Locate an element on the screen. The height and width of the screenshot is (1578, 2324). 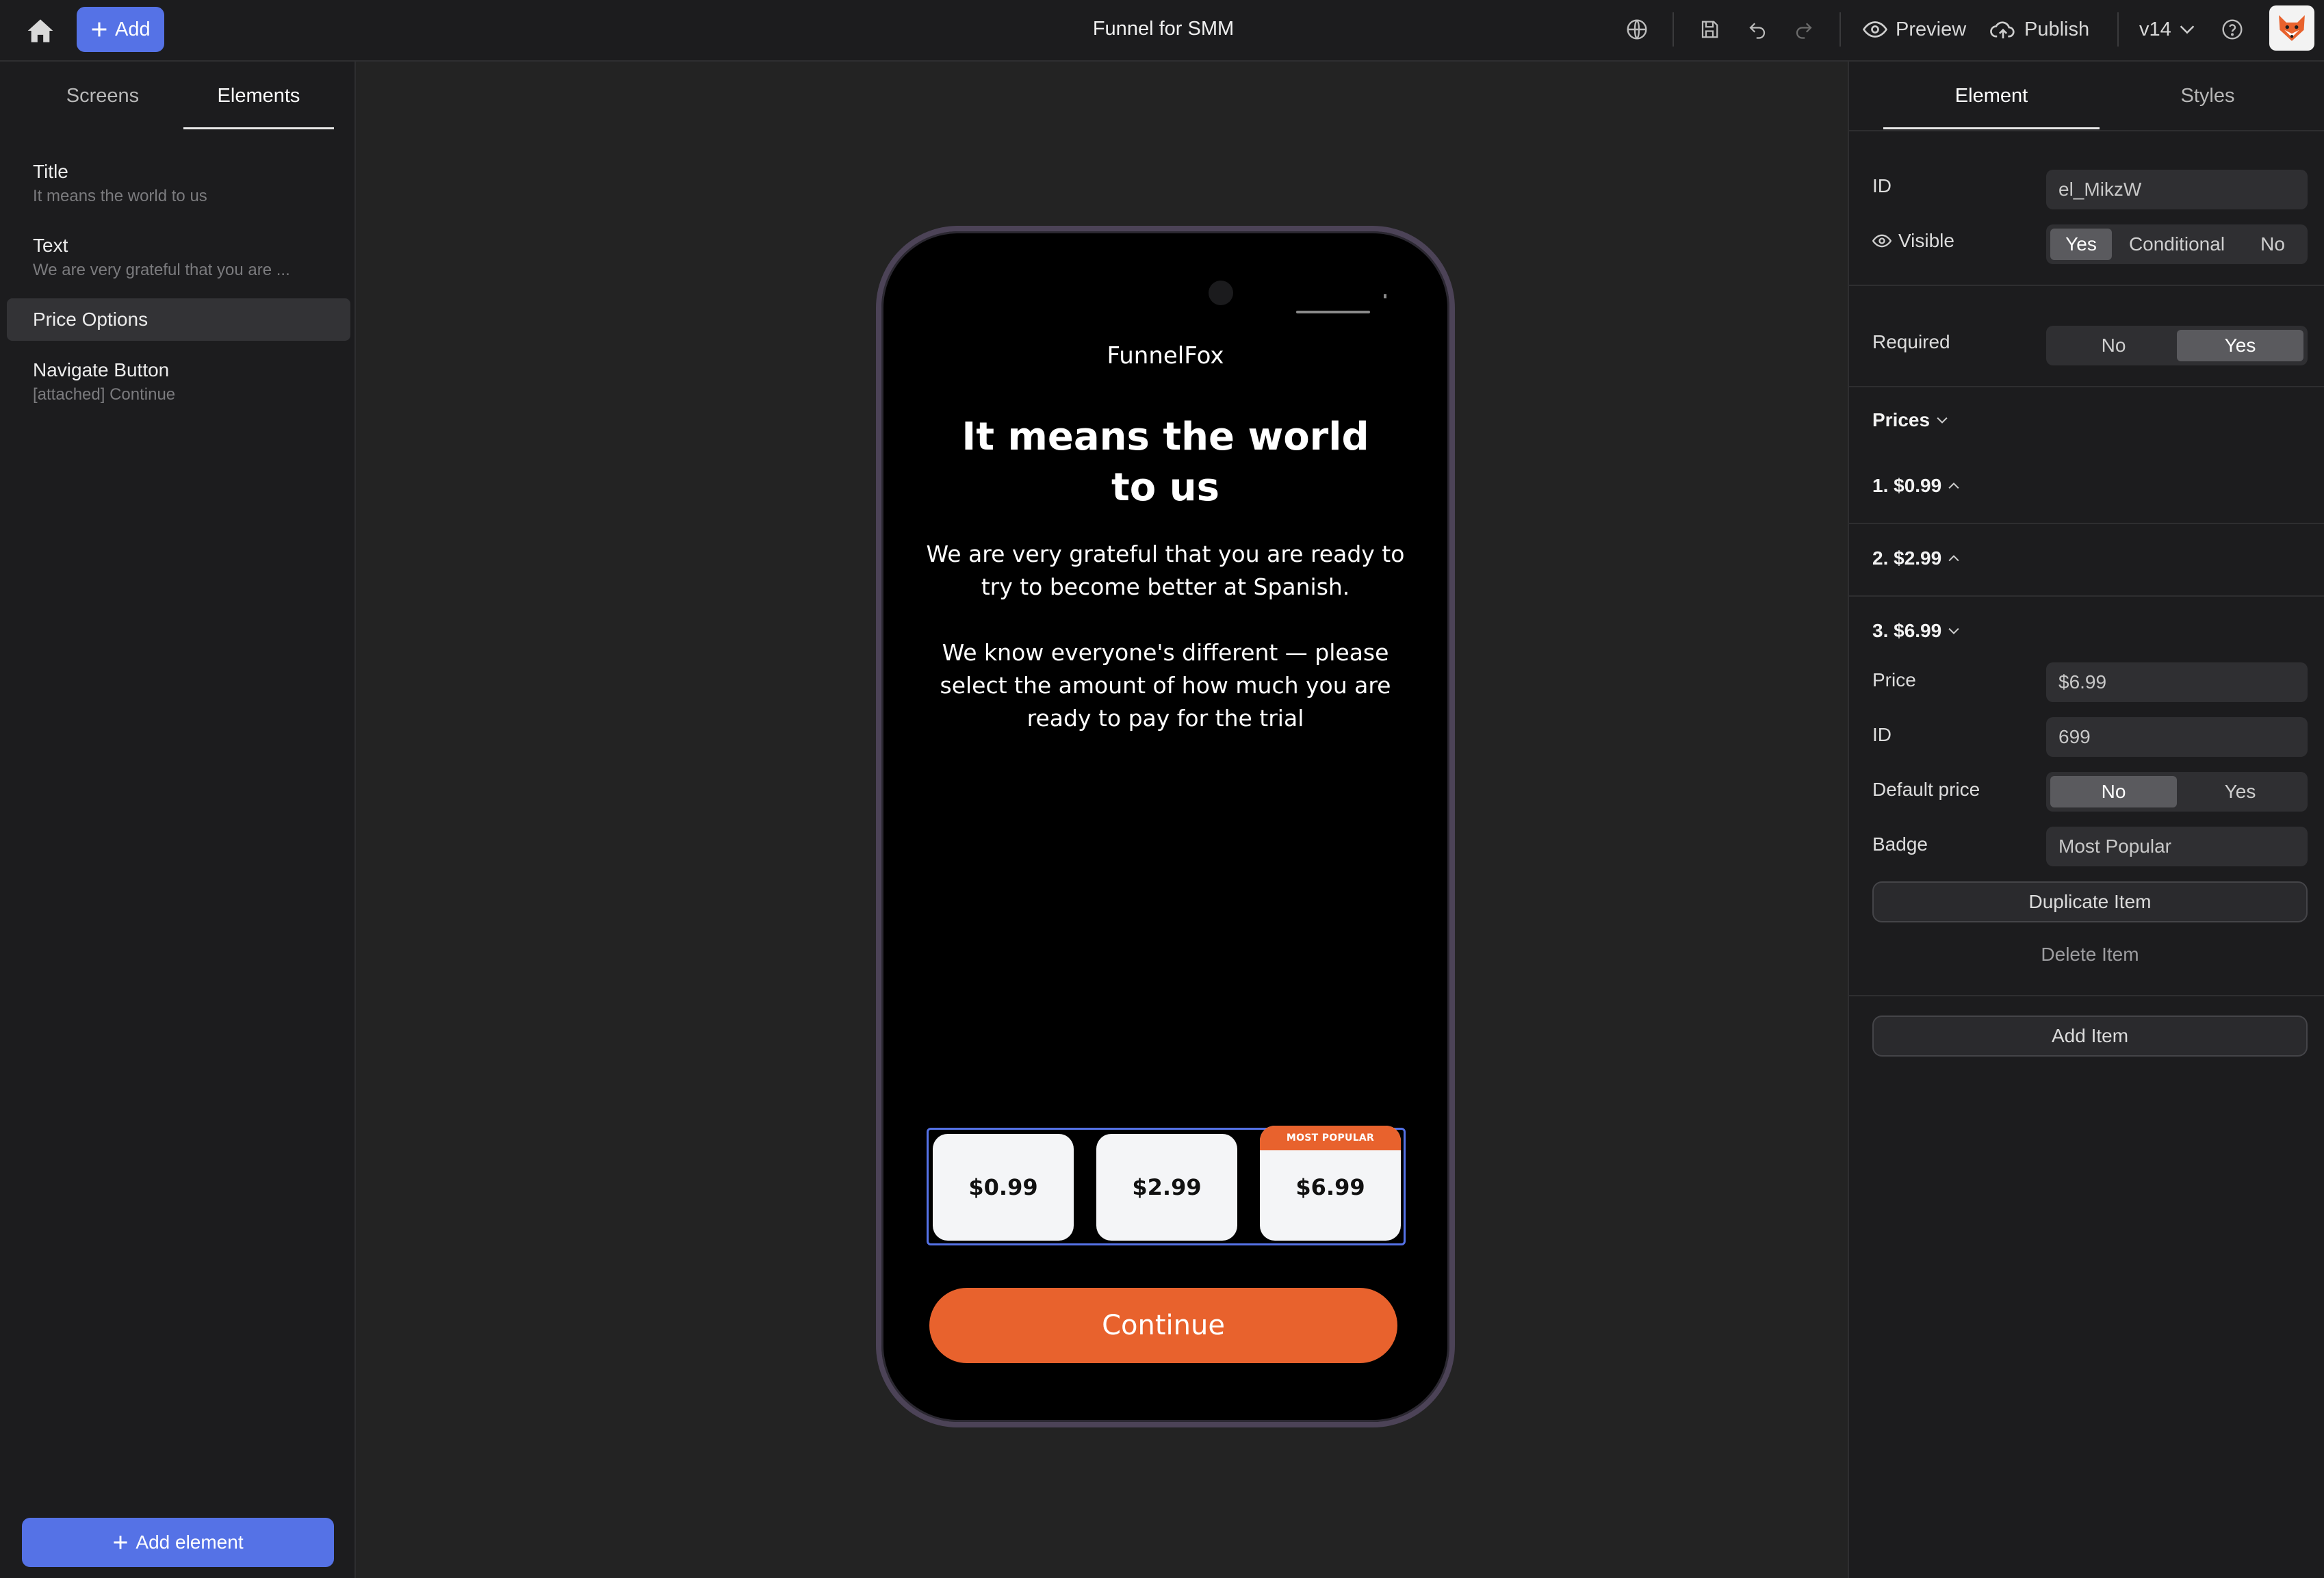
item-id-label: ID is located at coordinates (1882, 734).